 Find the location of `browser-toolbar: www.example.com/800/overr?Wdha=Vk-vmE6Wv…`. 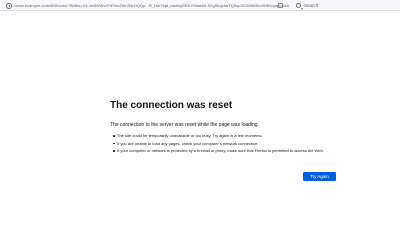

browser-toolbar: www.example.com/800/overr?Wdha=Vk-vmE6Wv… is located at coordinates (200, 5).